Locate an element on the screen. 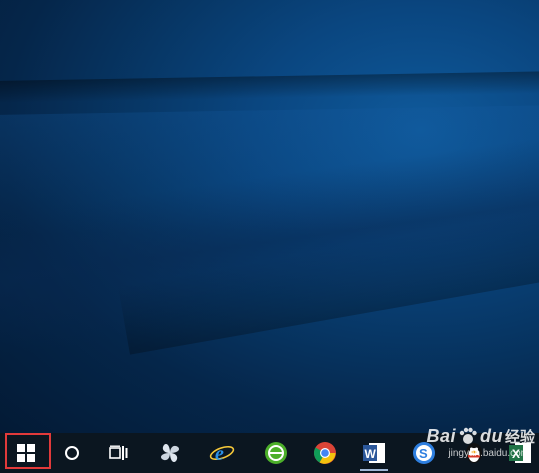  taskbar-app-word: W is located at coordinates (374, 453).